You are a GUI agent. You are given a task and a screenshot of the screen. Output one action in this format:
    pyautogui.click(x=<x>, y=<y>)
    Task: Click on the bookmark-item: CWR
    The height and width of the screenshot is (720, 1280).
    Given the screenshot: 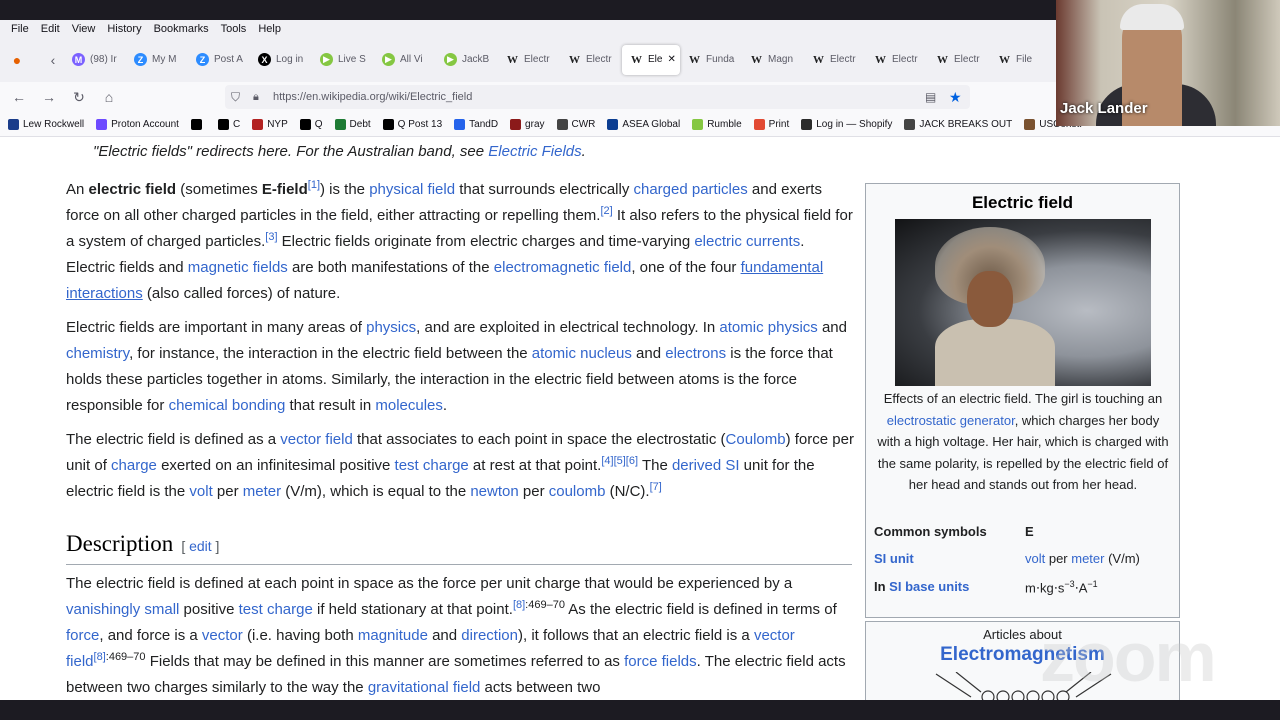 What is the action you would take?
    pyautogui.click(x=575, y=124)
    